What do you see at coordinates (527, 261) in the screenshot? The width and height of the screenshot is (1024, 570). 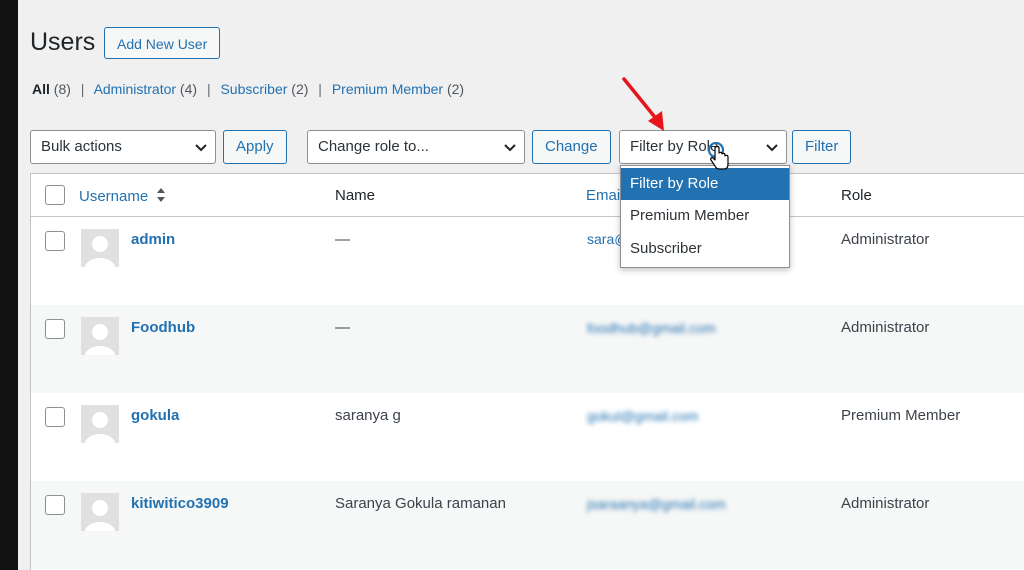 I see `table-row: admin — sara@ Administrator` at bounding box center [527, 261].